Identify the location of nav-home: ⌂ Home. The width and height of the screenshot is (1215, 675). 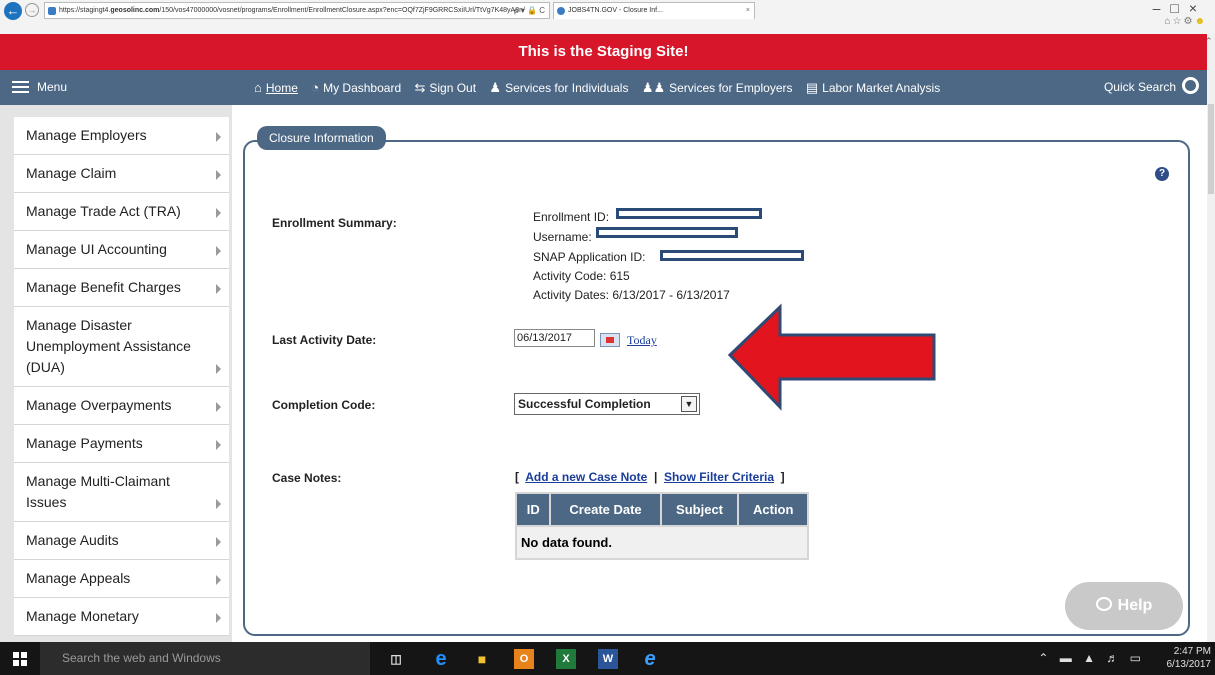
(276, 88).